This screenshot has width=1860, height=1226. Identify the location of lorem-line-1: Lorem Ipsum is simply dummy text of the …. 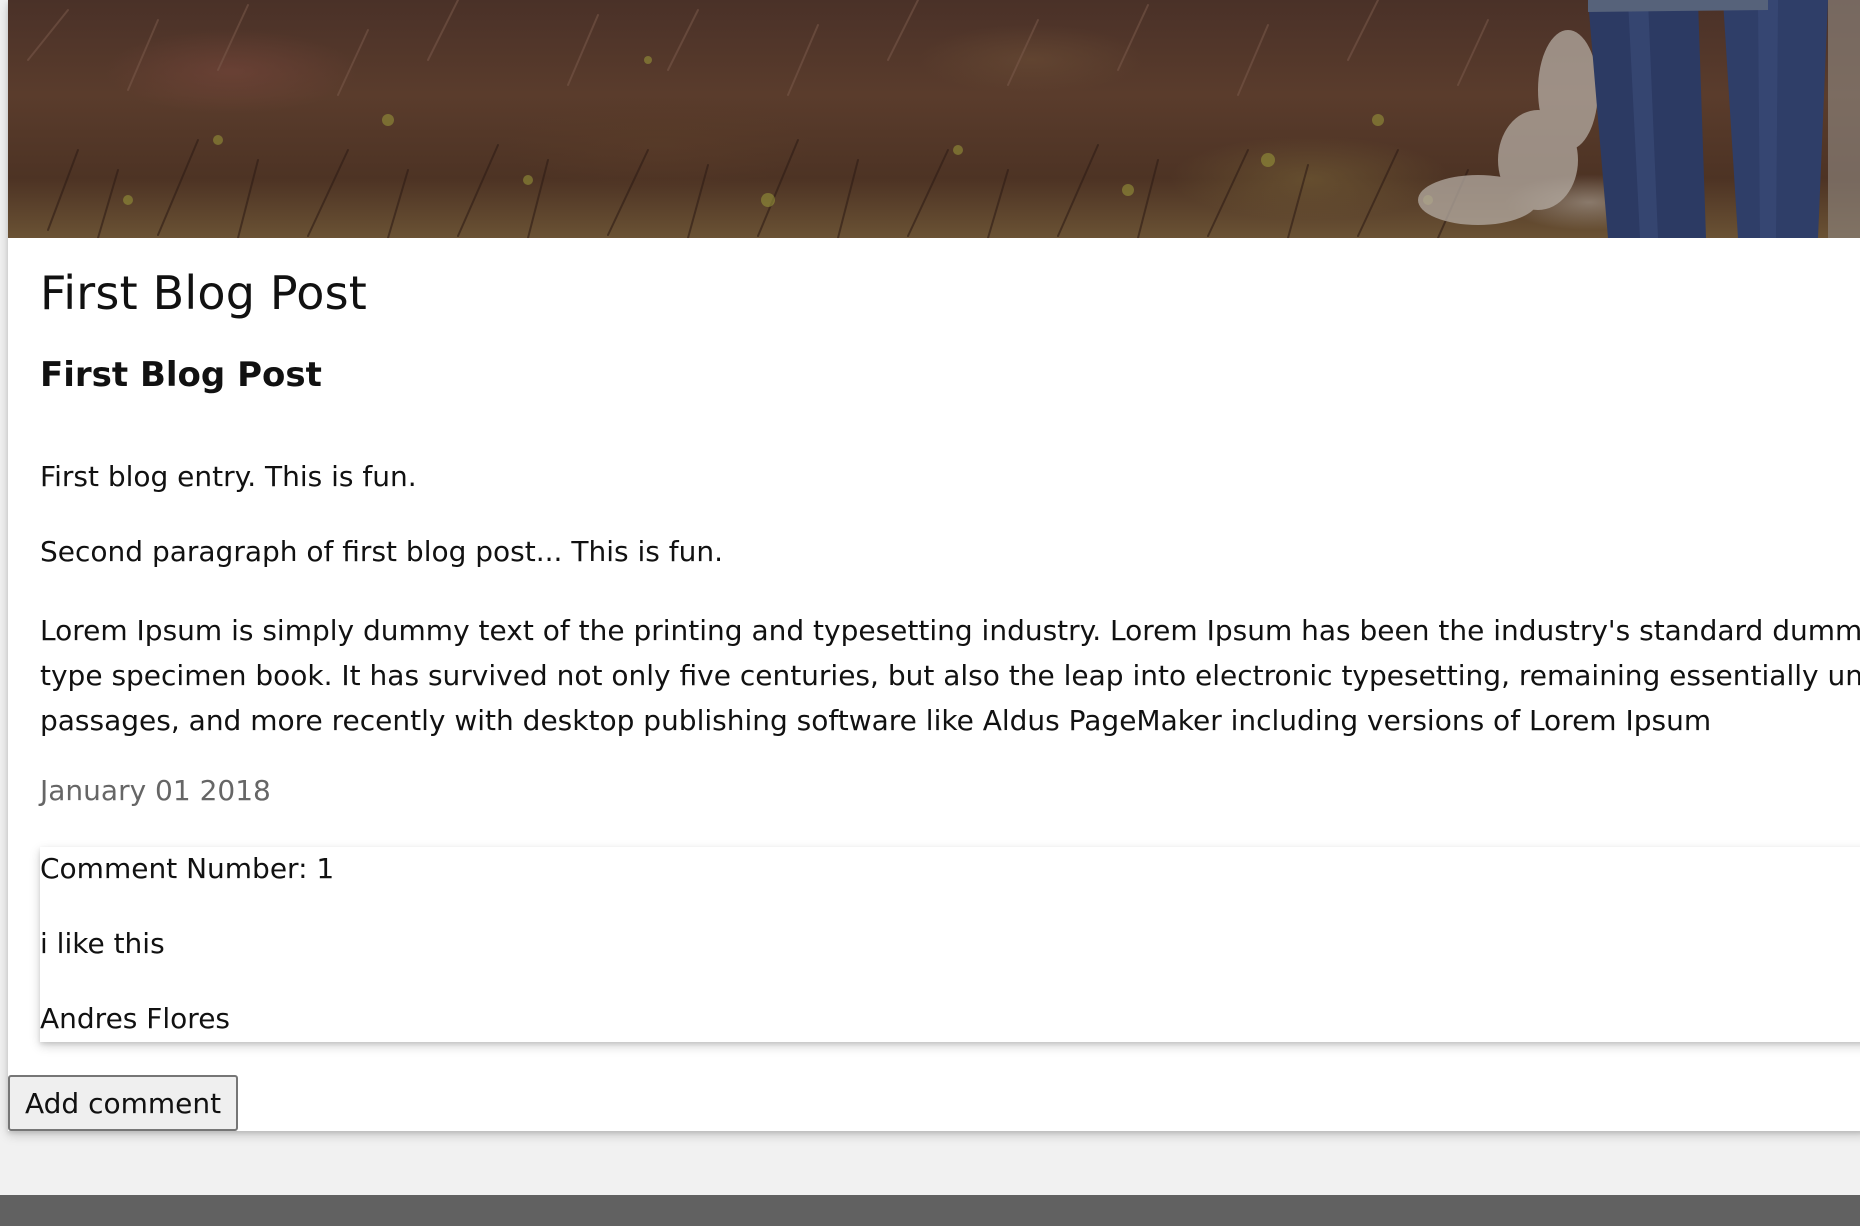
(950, 630).